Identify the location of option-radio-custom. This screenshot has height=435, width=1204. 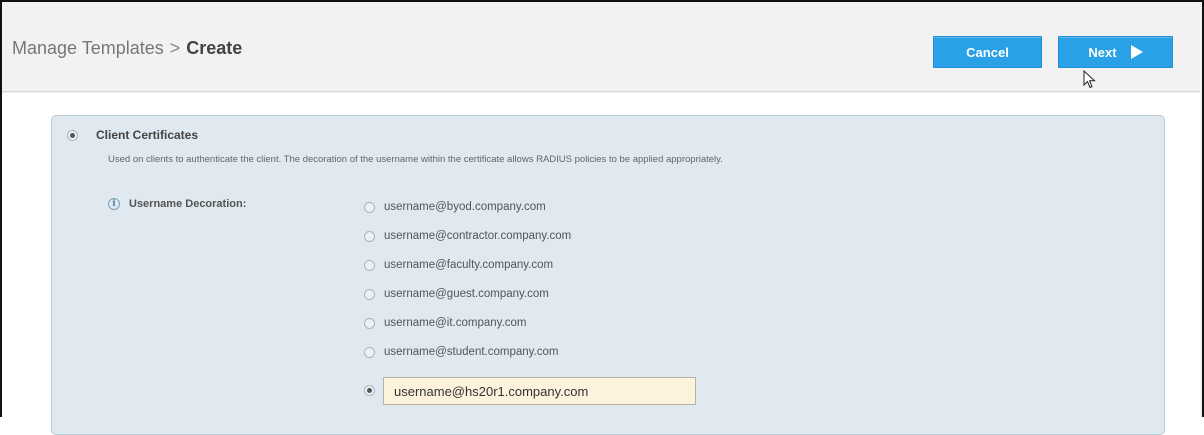
(369, 390).